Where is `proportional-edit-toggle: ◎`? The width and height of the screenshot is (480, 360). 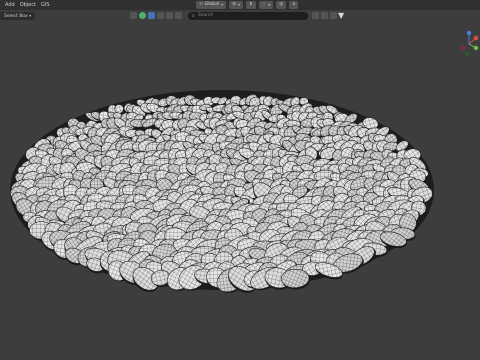
proportional-edit-toggle: ◎ is located at coordinates (281, 5).